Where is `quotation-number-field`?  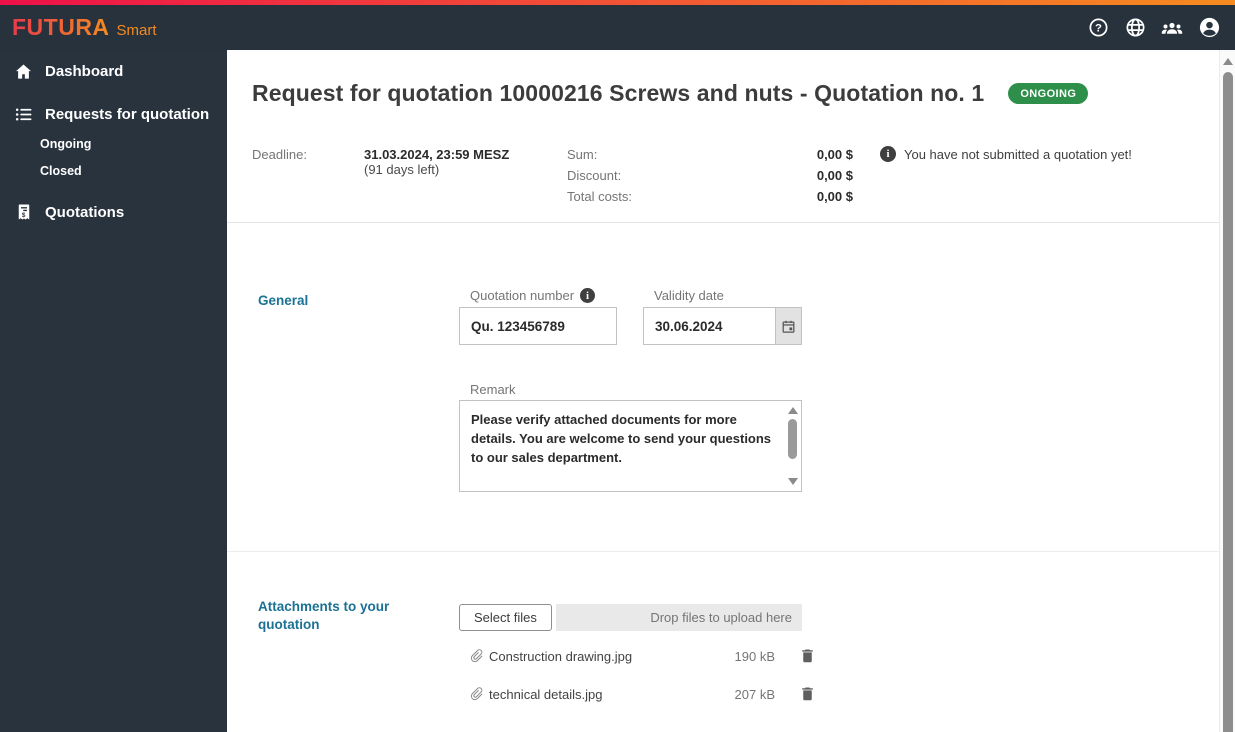
quotation-number-field is located at coordinates (538, 326).